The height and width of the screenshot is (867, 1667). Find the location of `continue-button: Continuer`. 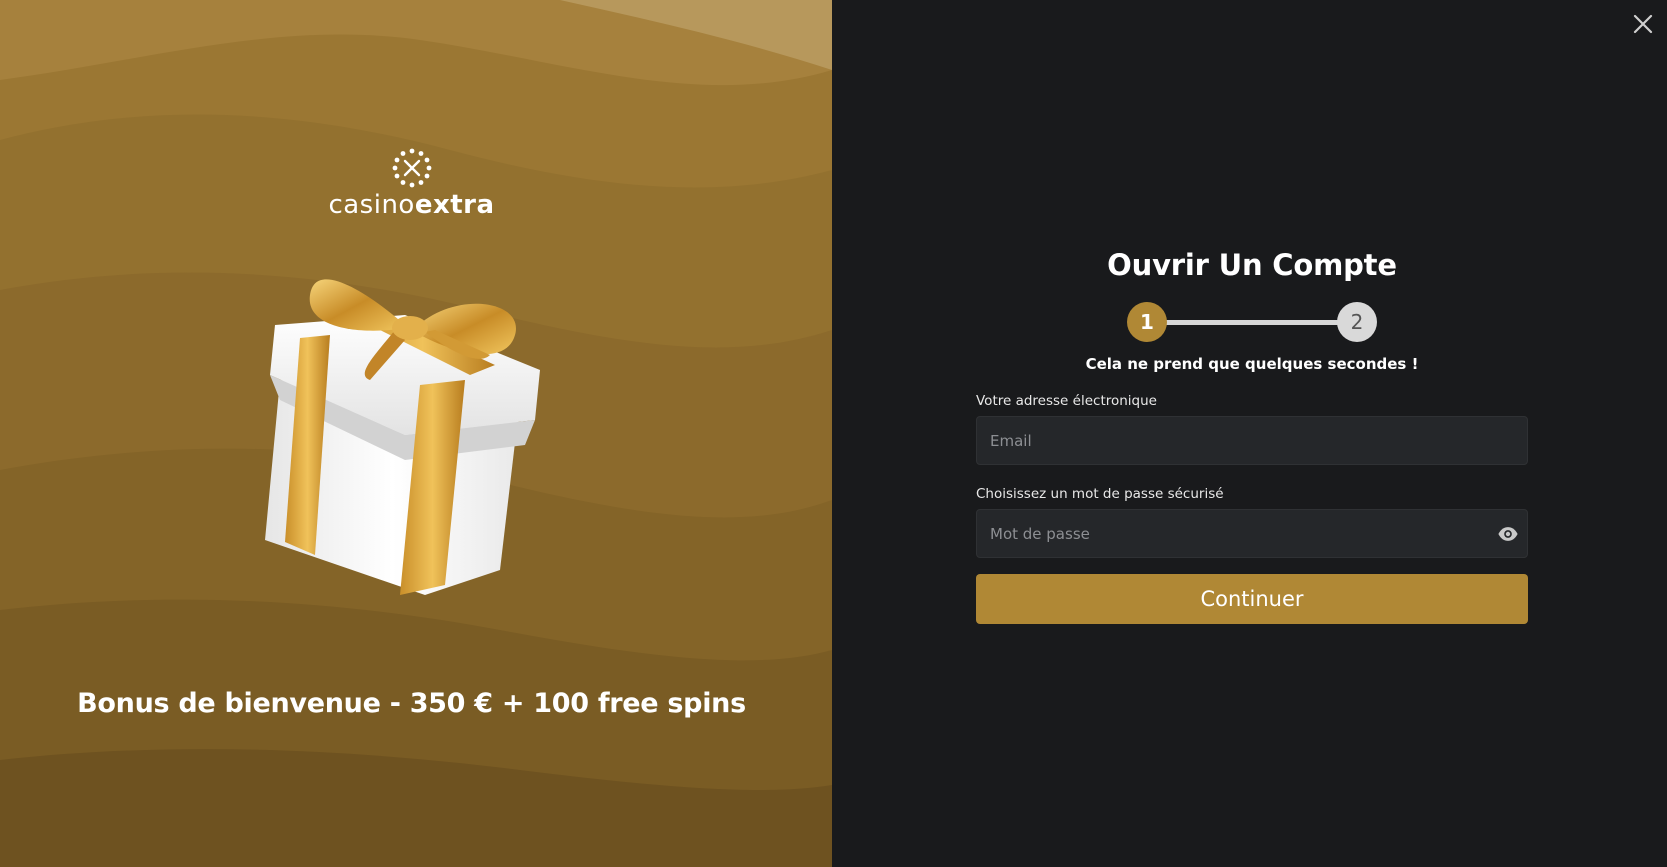

continue-button: Continuer is located at coordinates (1252, 599).